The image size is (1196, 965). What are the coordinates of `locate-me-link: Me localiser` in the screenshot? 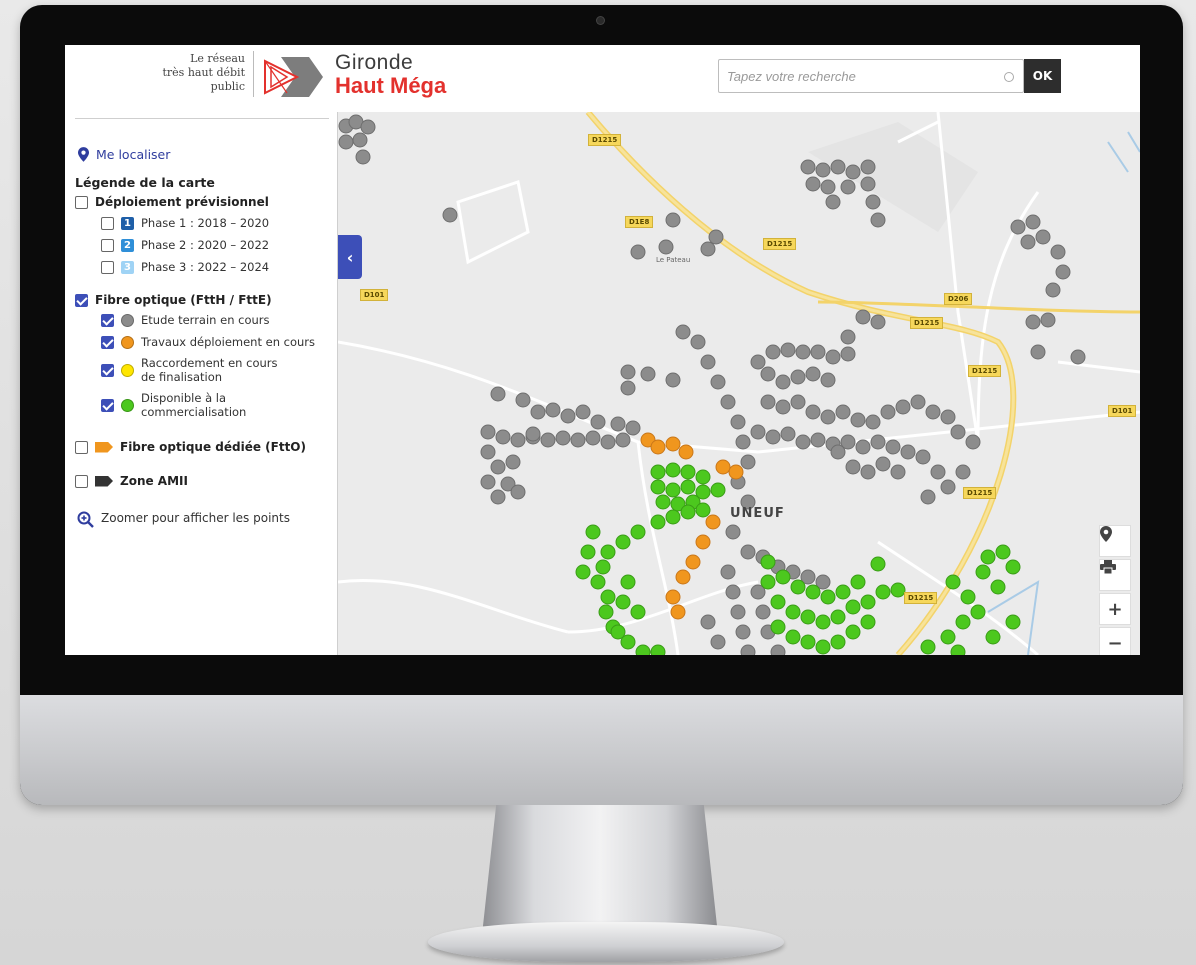 It's located at (124, 154).